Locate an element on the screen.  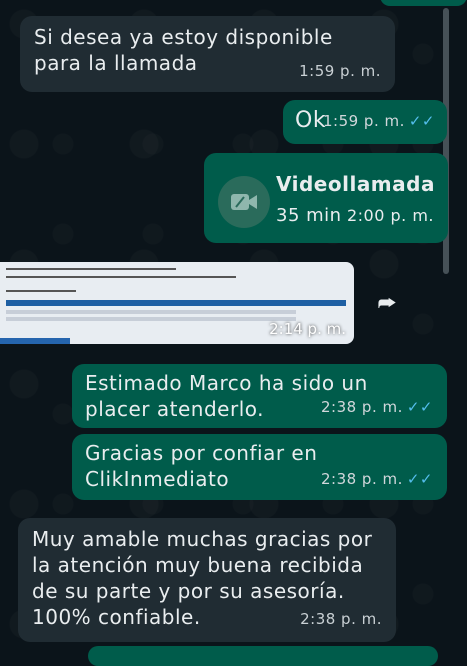
message-meta: 1:59 p. m. ✓✓ is located at coordinates (379, 121).